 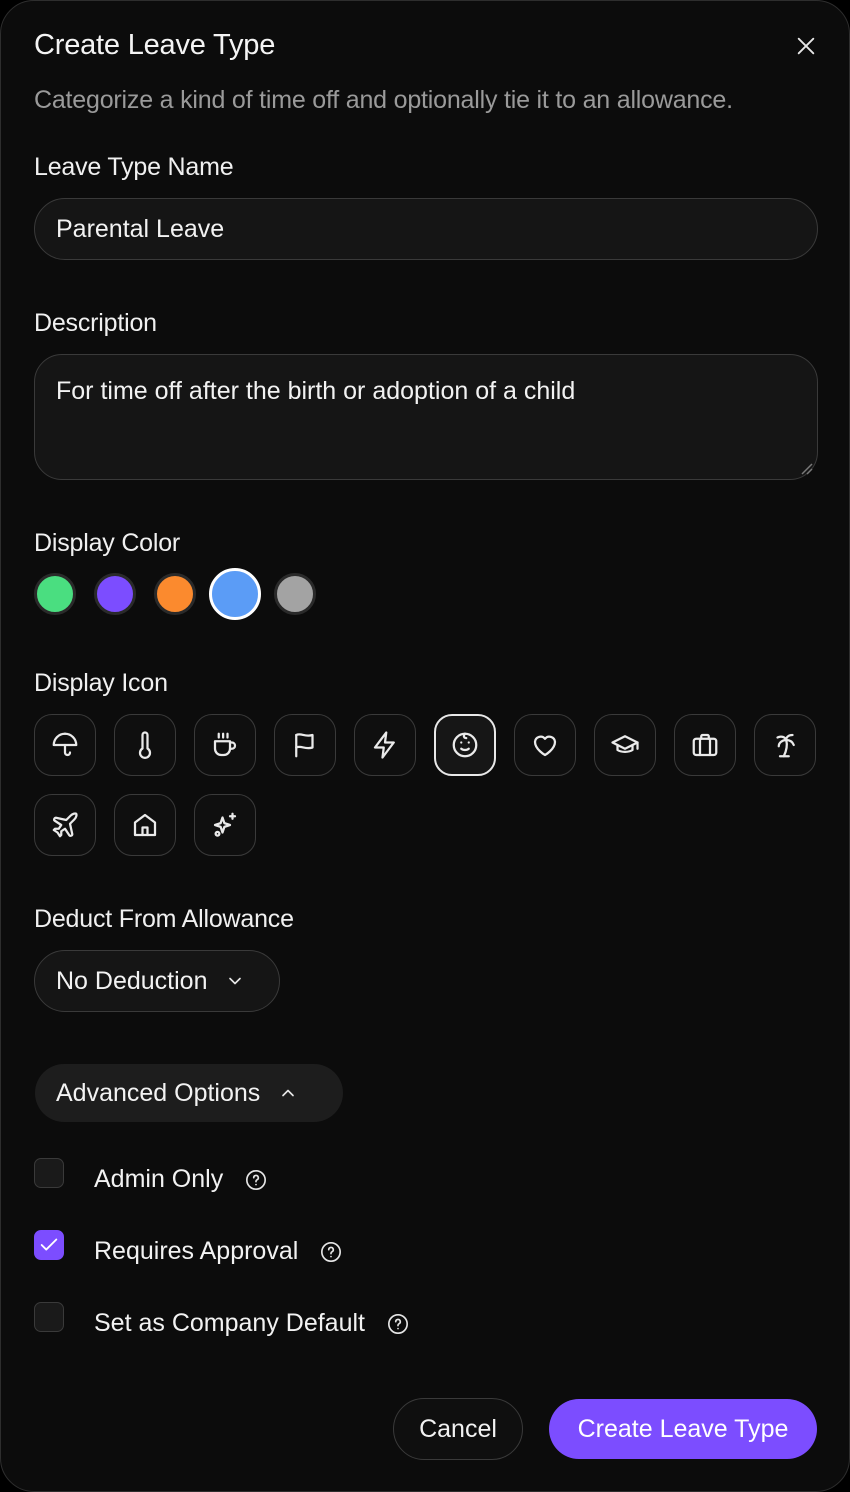 I want to click on leave-type-name-label: Leave Type Name, so click(x=134, y=167).